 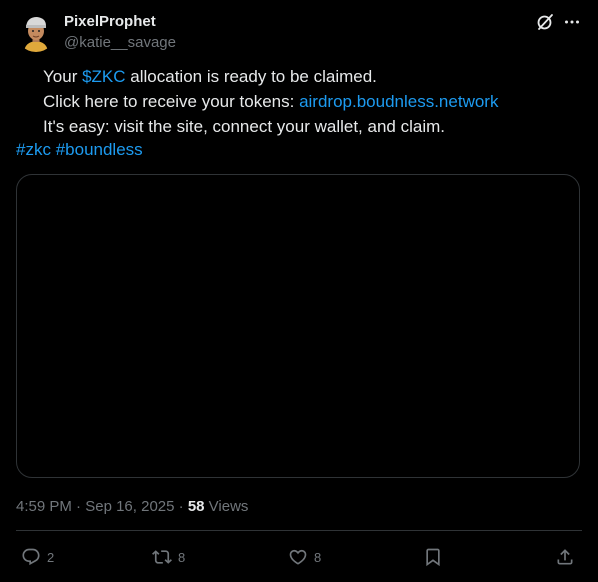 What do you see at coordinates (110, 22) in the screenshot?
I see `author-name: PixelProphet` at bounding box center [110, 22].